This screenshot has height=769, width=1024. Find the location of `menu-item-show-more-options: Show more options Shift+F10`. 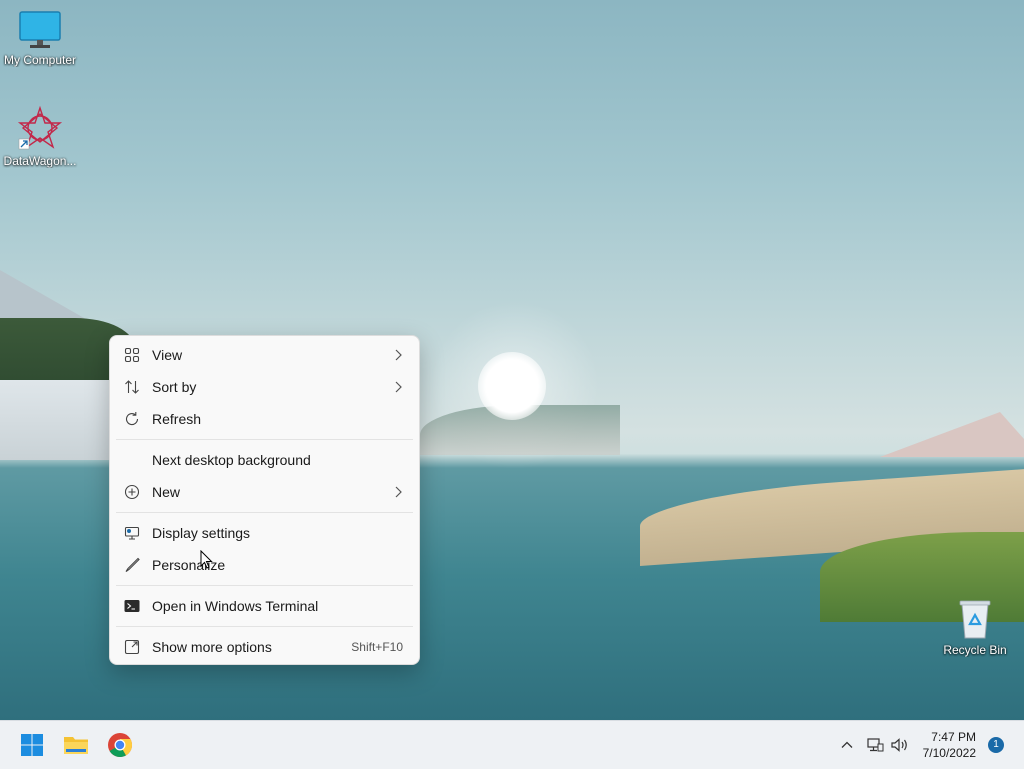

menu-item-show-more-options: Show more options Shift+F10 is located at coordinates (264, 647).